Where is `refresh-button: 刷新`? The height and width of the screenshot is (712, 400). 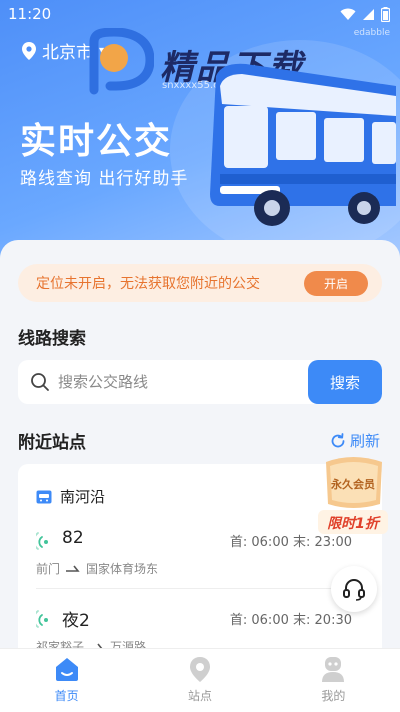 refresh-button: 刷新 is located at coordinates (355, 440).